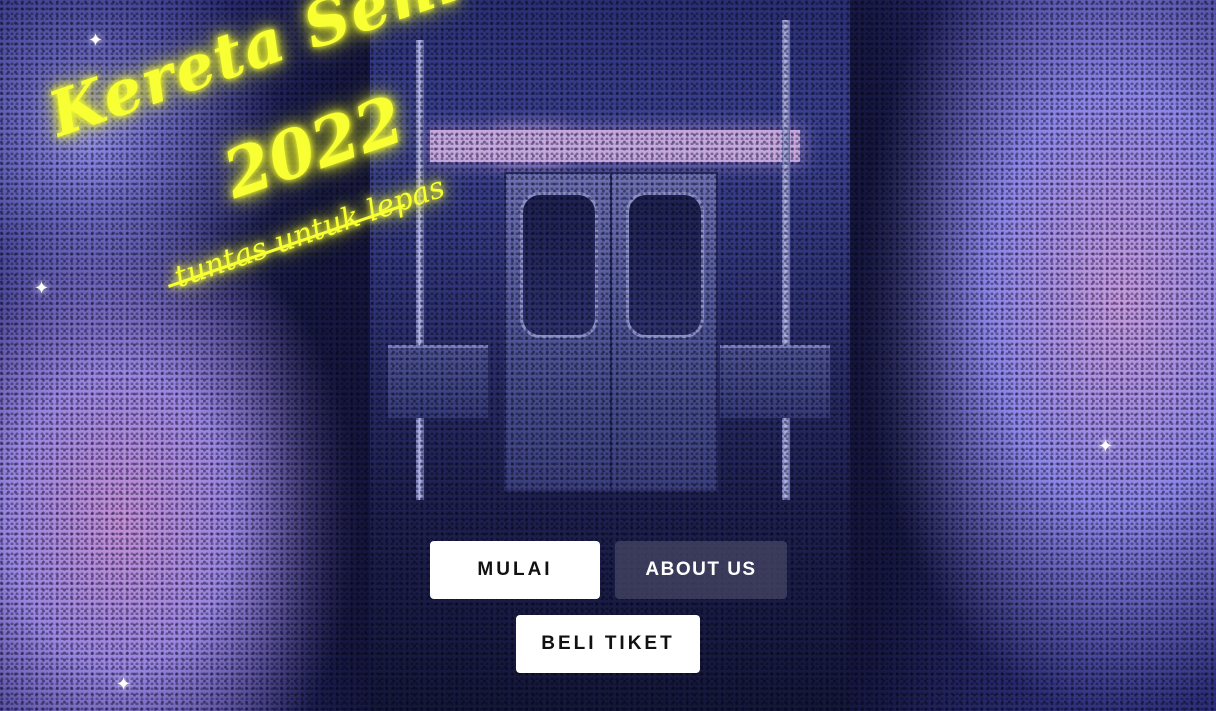 Image resolution: width=1216 pixels, height=711 pixels. Describe the element at coordinates (608, 644) in the screenshot. I see `buy-ticket-button: BELI TIKET` at that location.